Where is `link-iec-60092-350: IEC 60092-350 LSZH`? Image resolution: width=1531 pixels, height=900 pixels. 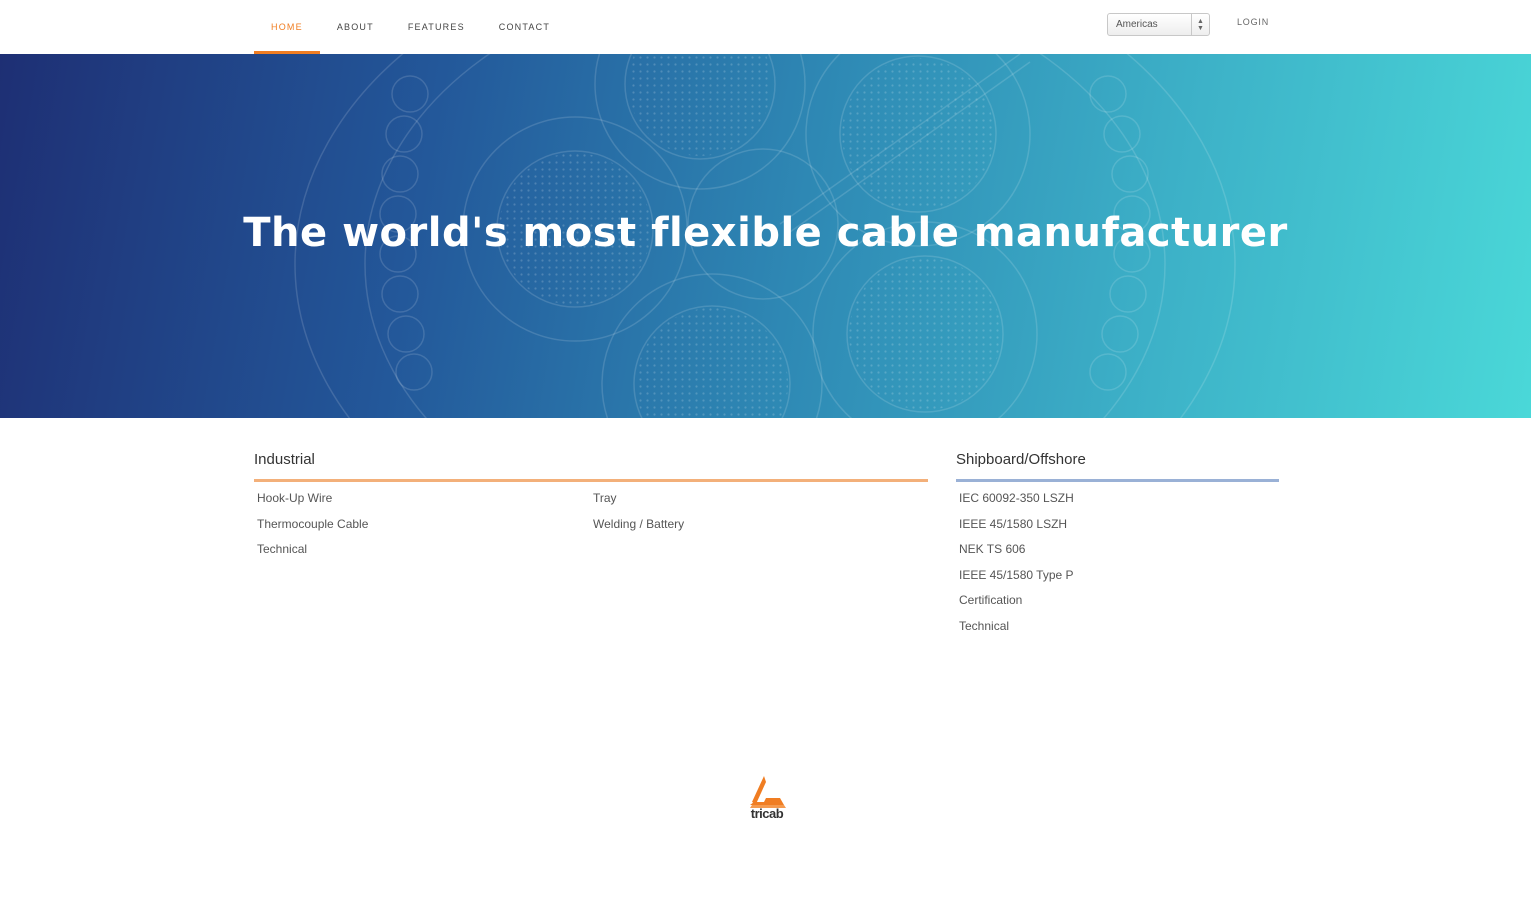
link-iec-60092-350: IEC 60092-350 LSZH is located at coordinates (1117, 503).